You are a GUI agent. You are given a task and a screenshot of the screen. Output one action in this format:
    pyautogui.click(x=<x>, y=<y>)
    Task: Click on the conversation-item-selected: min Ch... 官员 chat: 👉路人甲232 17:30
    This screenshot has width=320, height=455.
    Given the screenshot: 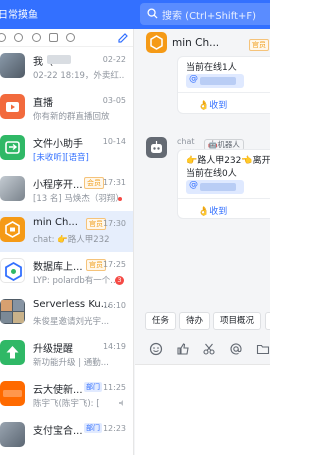 What is the action you would take?
    pyautogui.click(x=66, y=231)
    